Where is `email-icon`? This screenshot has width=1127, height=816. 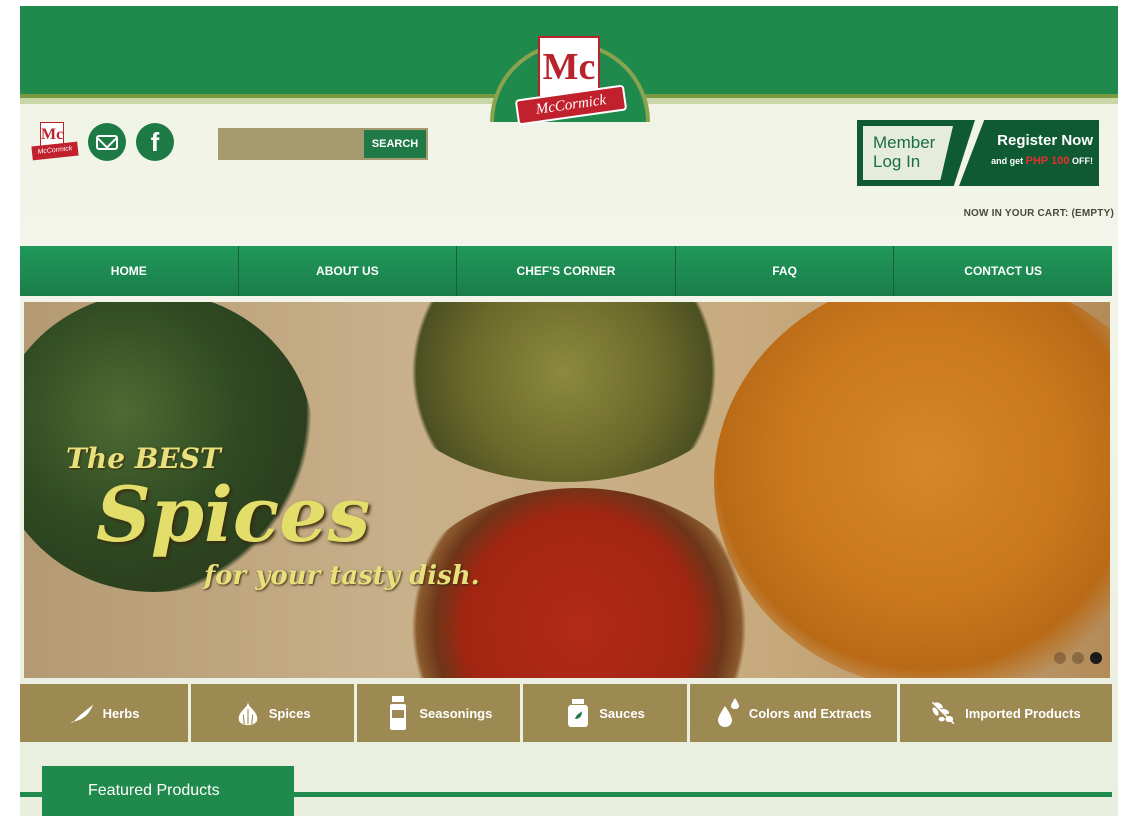
email-icon is located at coordinates (107, 142).